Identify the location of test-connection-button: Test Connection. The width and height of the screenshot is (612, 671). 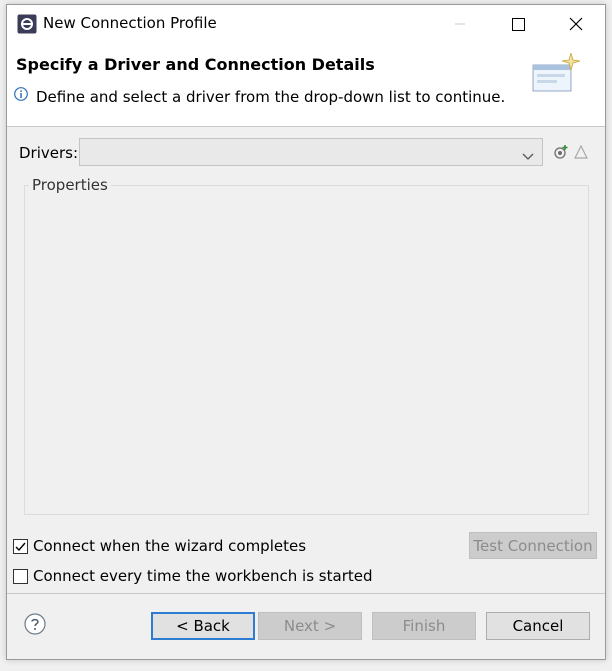
(533, 545).